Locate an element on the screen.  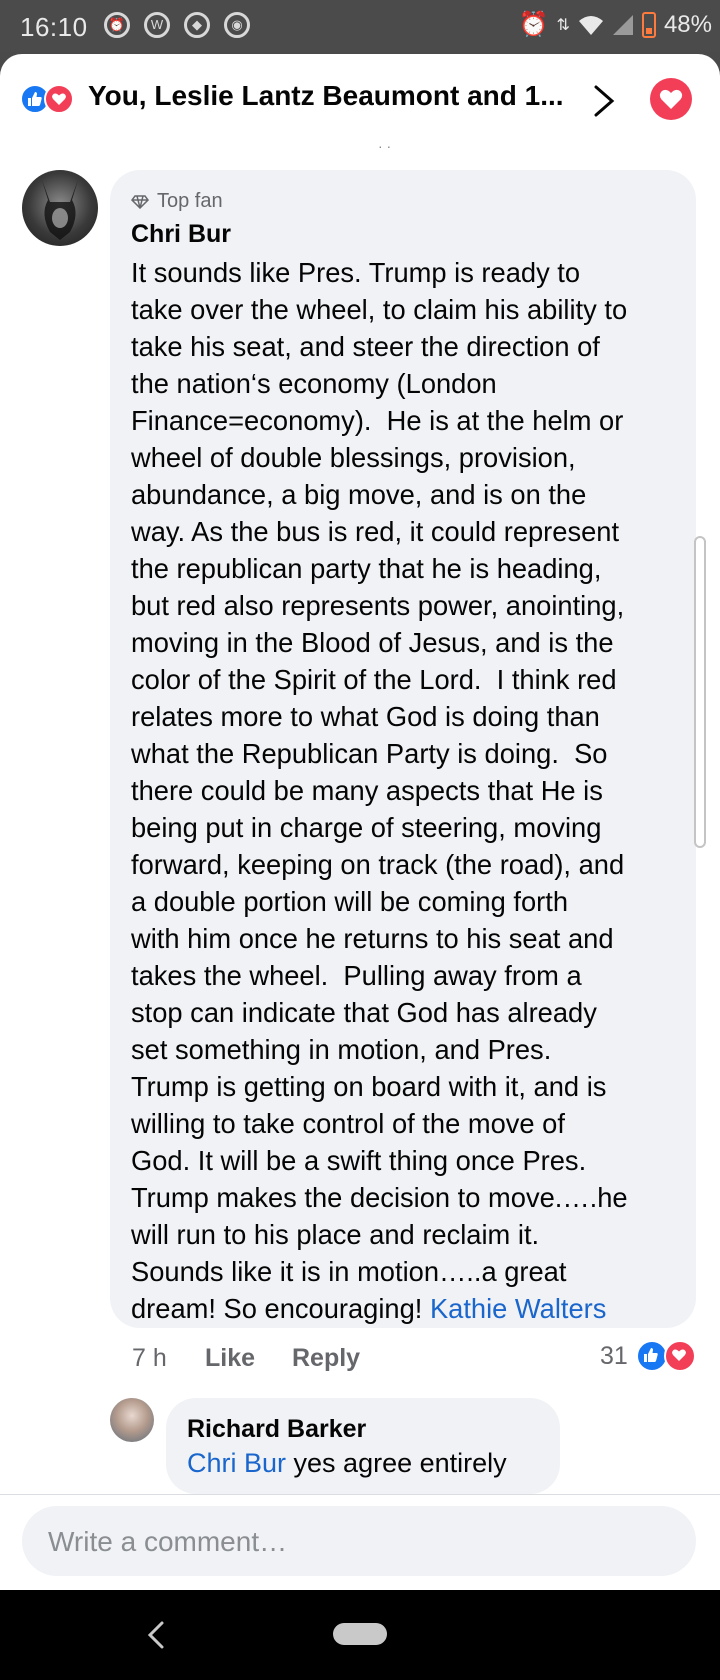
chevron-right-icon is located at coordinates (604, 101).